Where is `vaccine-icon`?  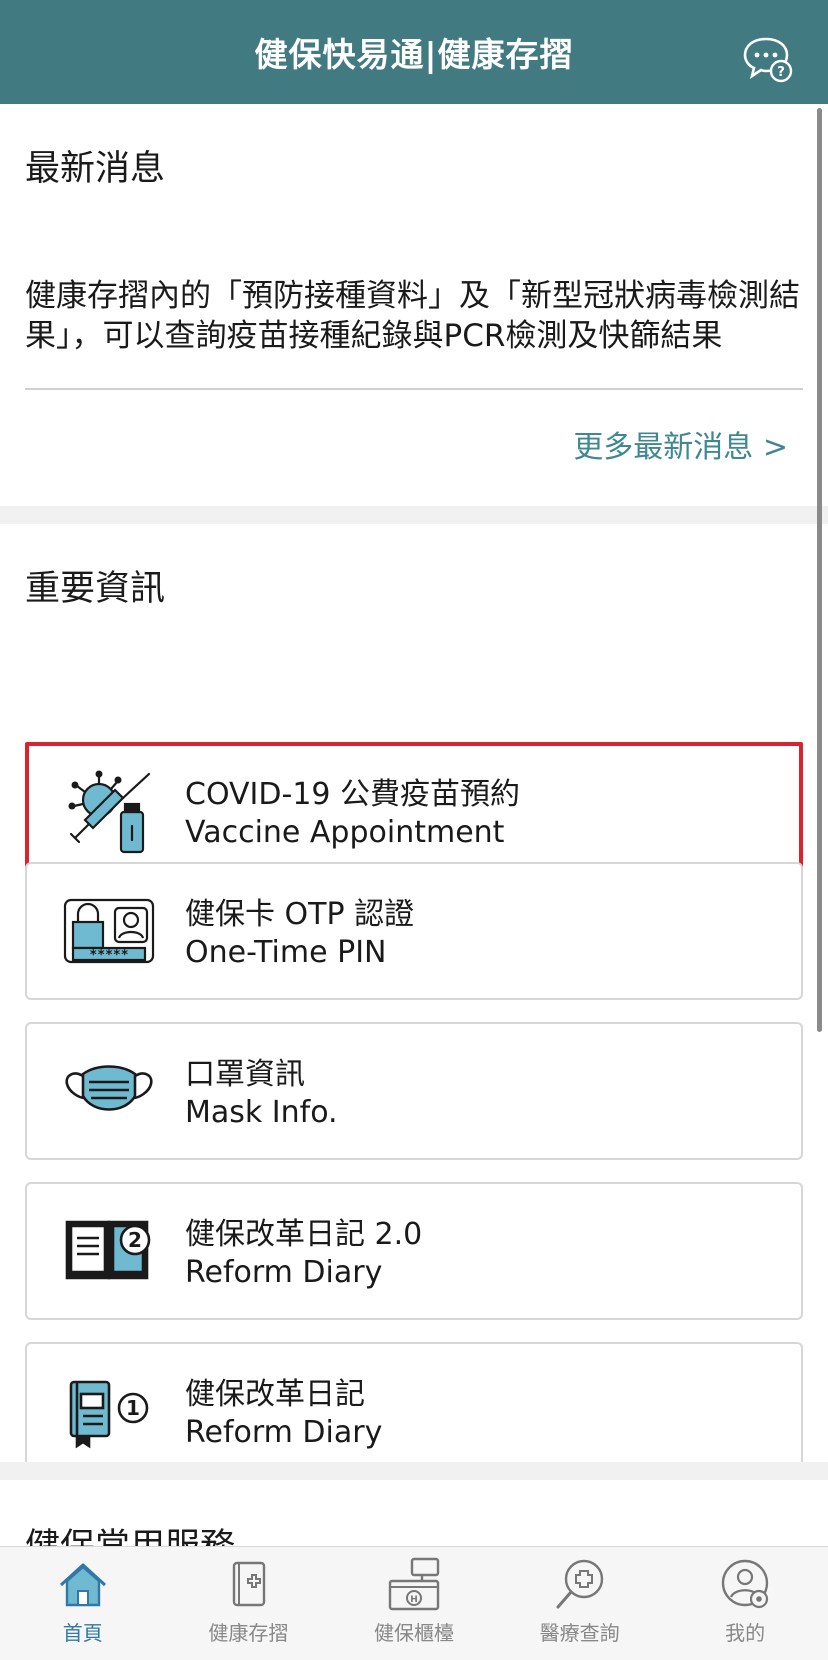
vaccine-icon is located at coordinates (109, 812).